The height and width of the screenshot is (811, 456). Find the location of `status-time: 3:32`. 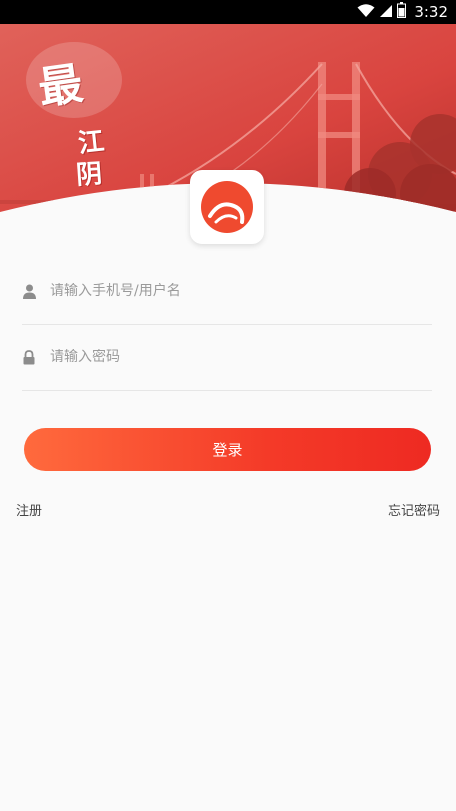

status-time: 3:32 is located at coordinates (431, 12).